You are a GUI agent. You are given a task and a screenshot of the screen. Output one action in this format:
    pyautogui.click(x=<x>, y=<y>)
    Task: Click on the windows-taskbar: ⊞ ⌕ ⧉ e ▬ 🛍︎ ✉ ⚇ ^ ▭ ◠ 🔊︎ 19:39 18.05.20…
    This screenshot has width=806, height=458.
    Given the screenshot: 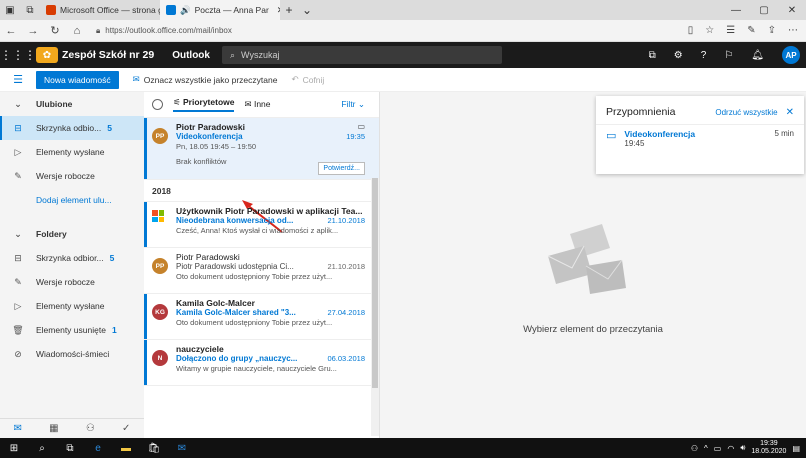 What is the action you would take?
    pyautogui.click(x=403, y=448)
    